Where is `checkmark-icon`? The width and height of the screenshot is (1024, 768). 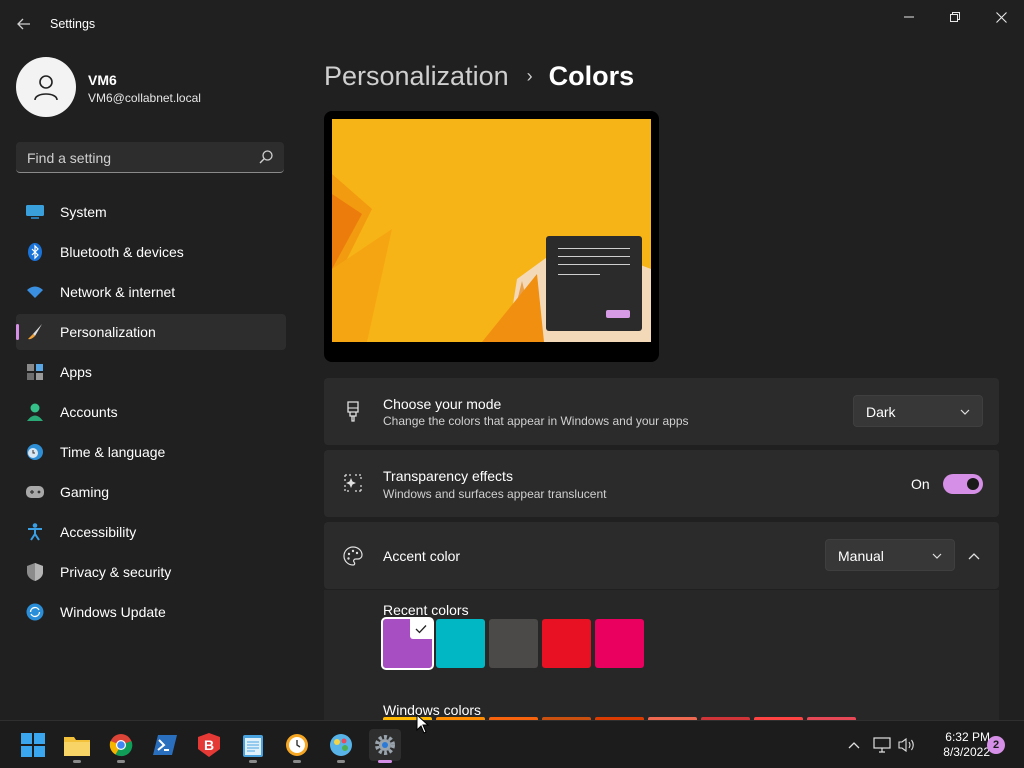
checkmark-icon is located at coordinates (421, 629).